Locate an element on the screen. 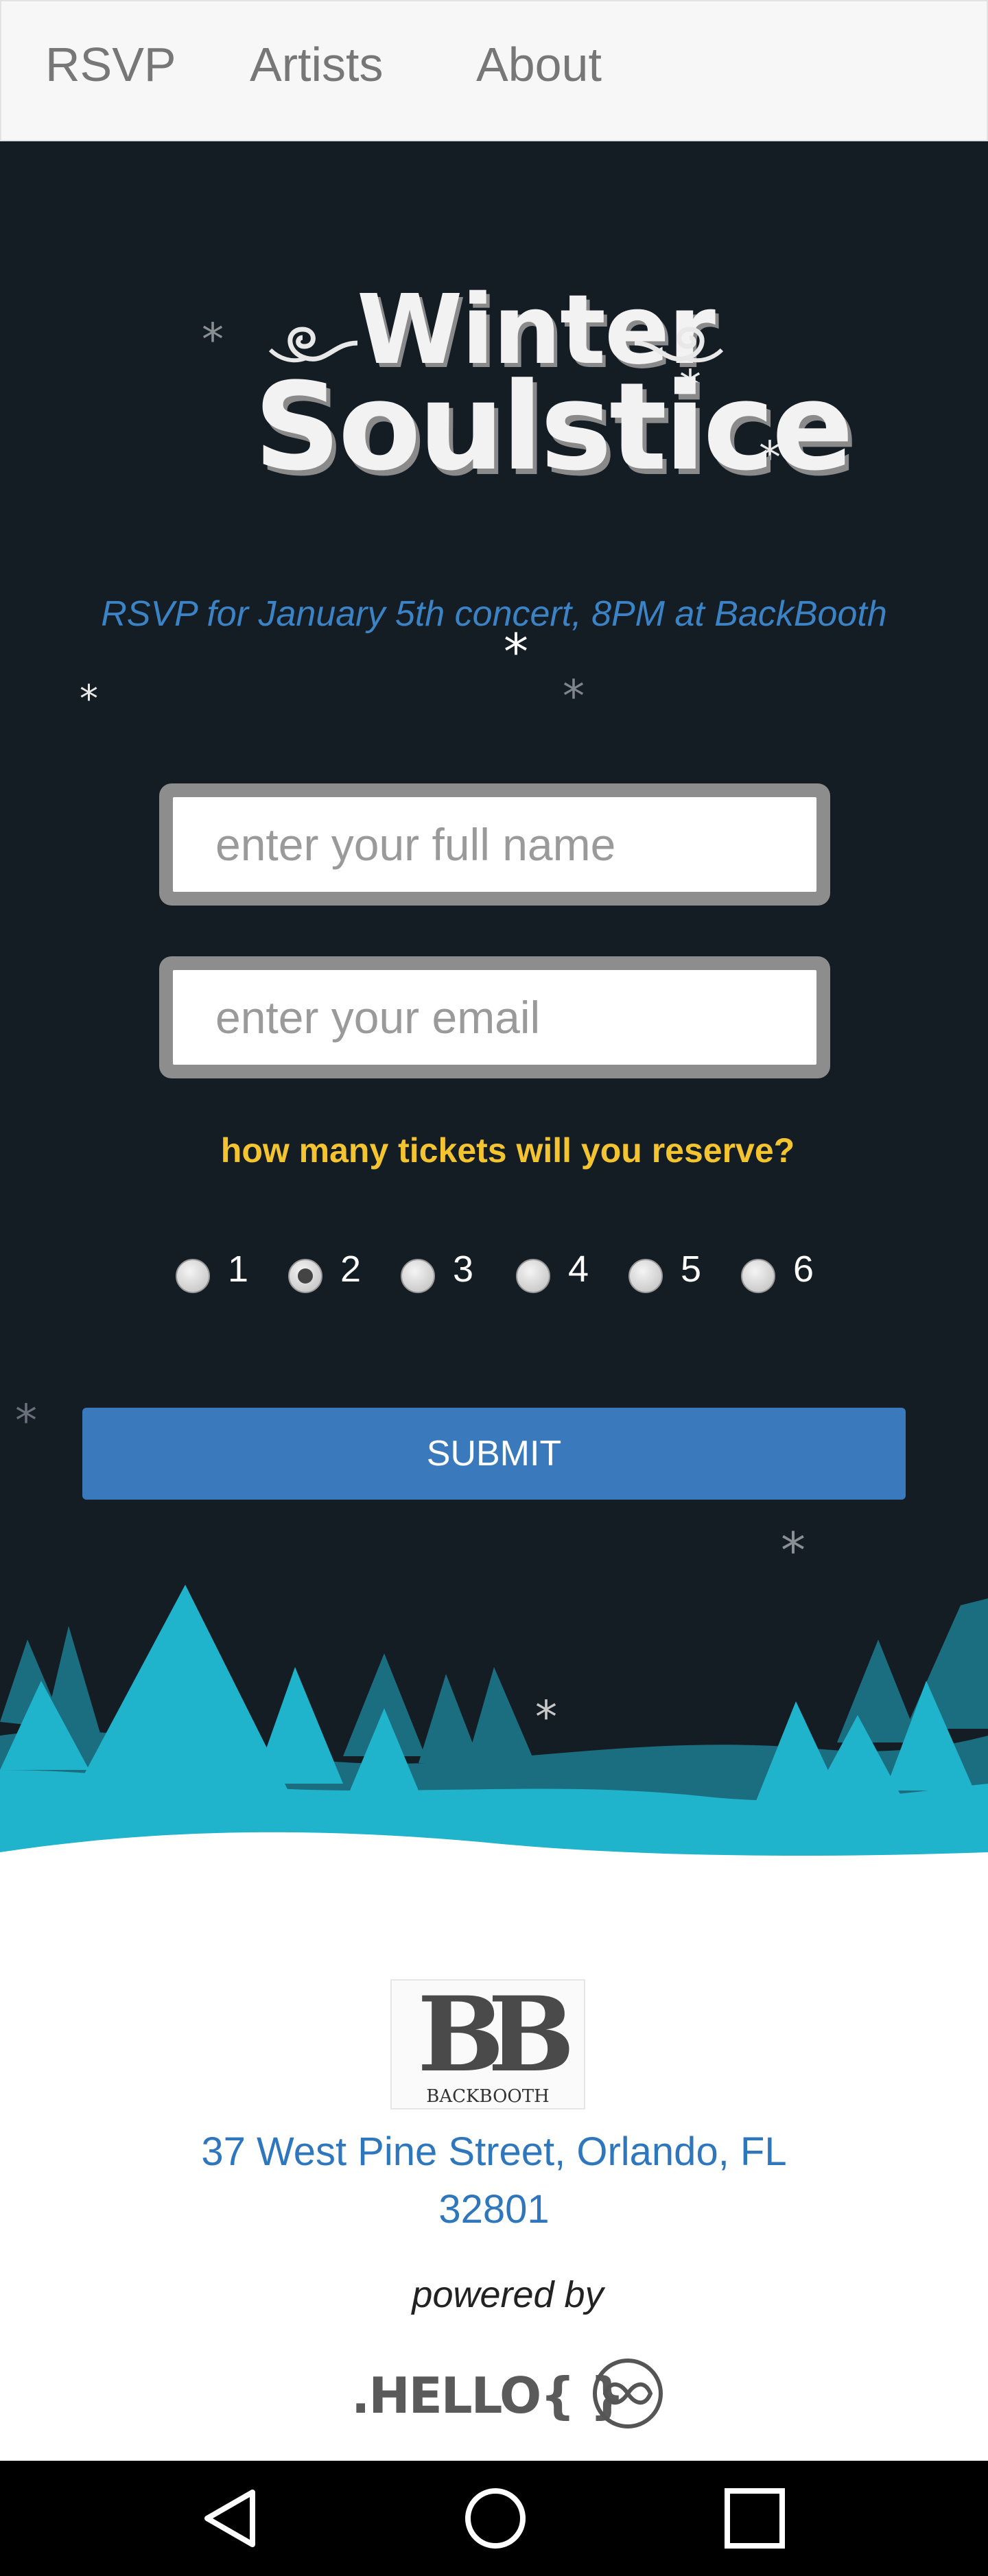 The height and width of the screenshot is (2576, 988). winter-forest-illustration is located at coordinates (494, 1732).